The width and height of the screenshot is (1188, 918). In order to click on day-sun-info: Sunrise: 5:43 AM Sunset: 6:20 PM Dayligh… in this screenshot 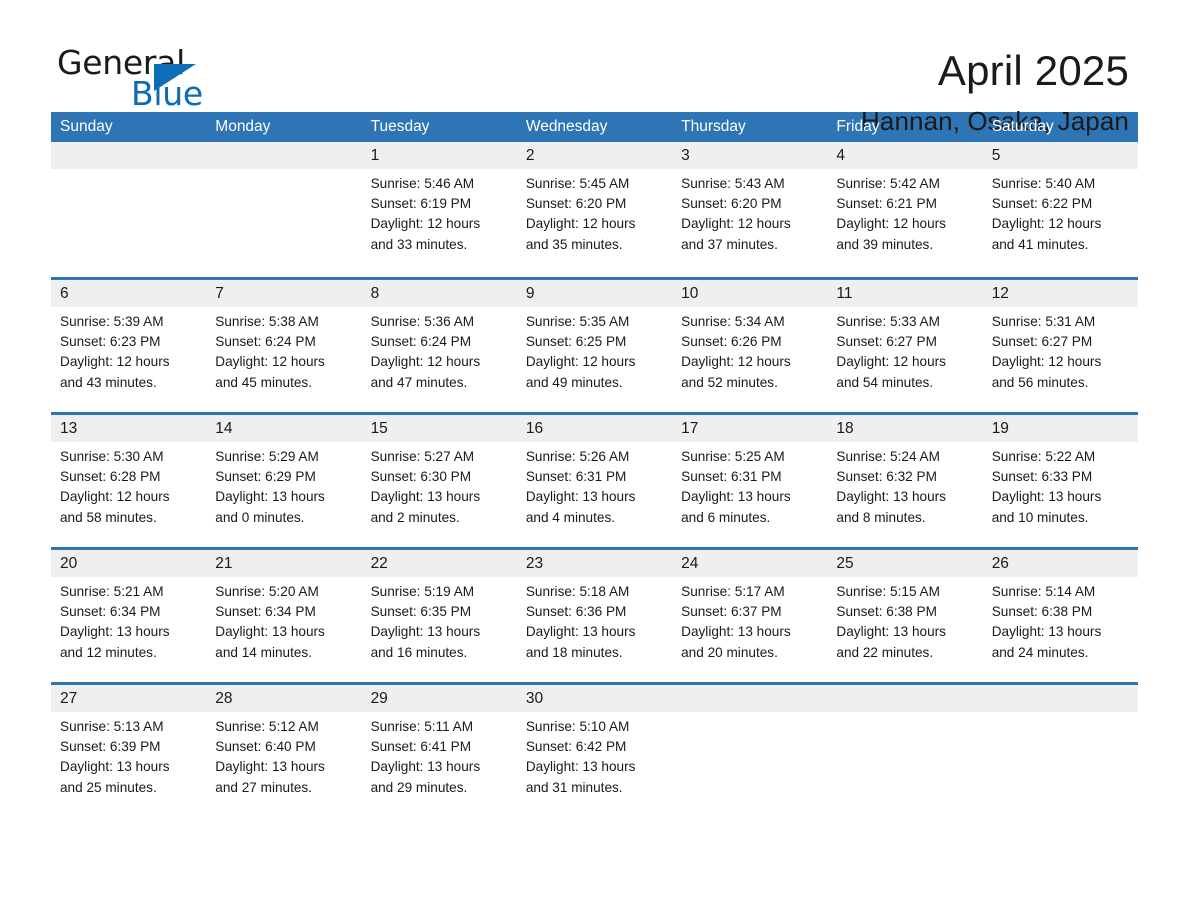, I will do `click(736, 214)`.